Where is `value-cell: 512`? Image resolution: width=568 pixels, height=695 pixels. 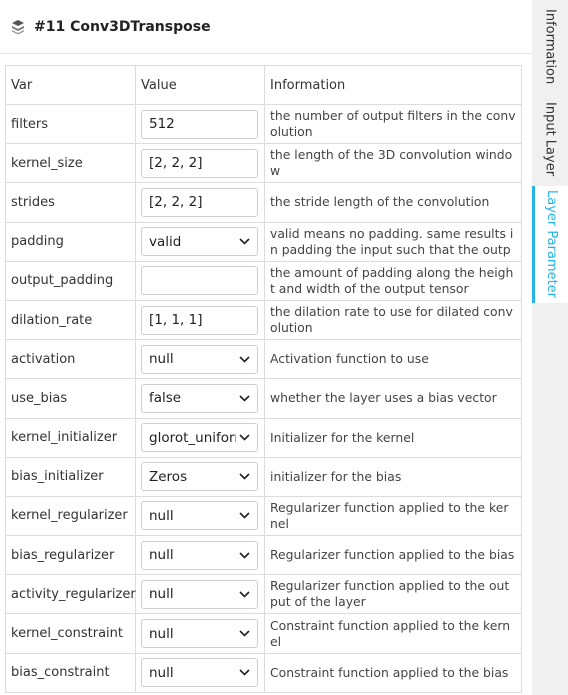 value-cell: 512 is located at coordinates (200, 124).